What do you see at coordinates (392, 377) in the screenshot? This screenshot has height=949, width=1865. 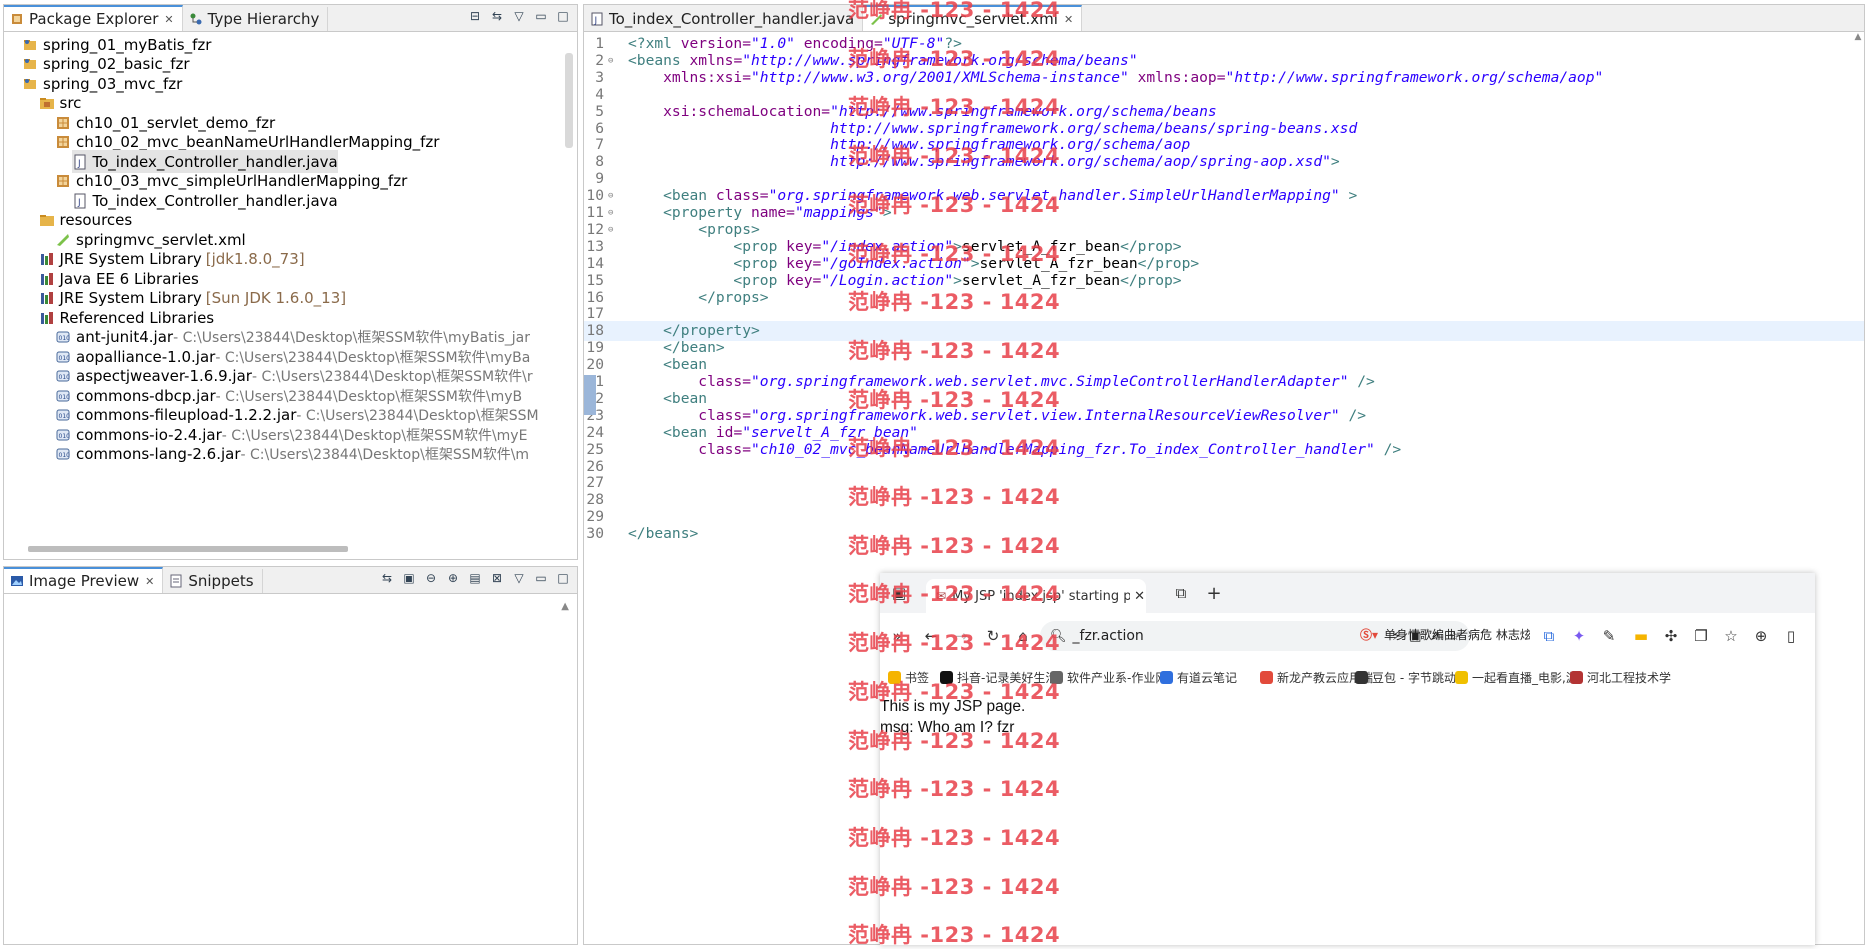 I see `jar-path: - C:\Users\23844\Desktop\框架SSM软件\r` at bounding box center [392, 377].